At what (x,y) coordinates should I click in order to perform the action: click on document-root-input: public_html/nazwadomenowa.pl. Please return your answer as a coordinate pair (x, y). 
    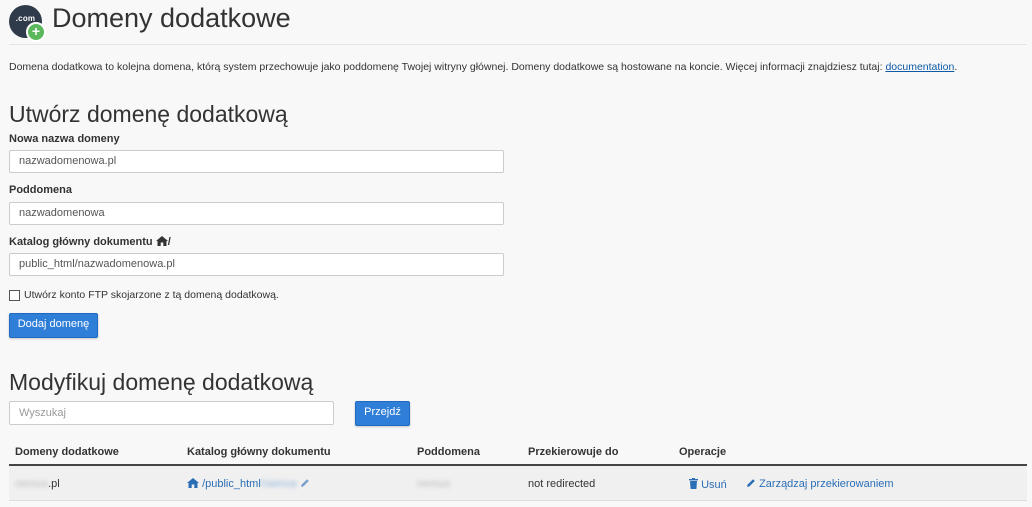
    Looking at the image, I should click on (256, 264).